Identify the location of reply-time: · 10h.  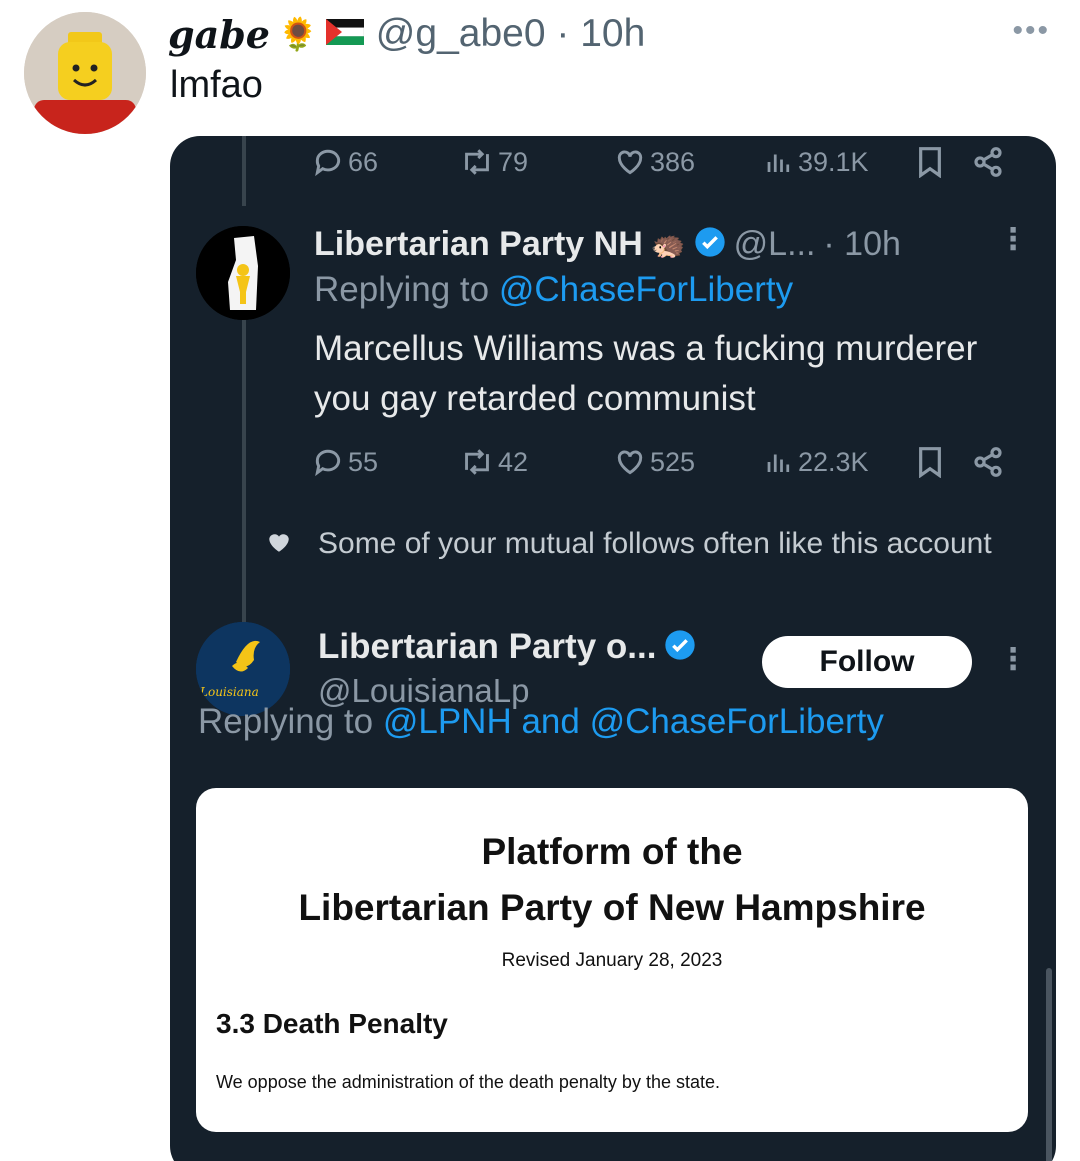
(862, 244).